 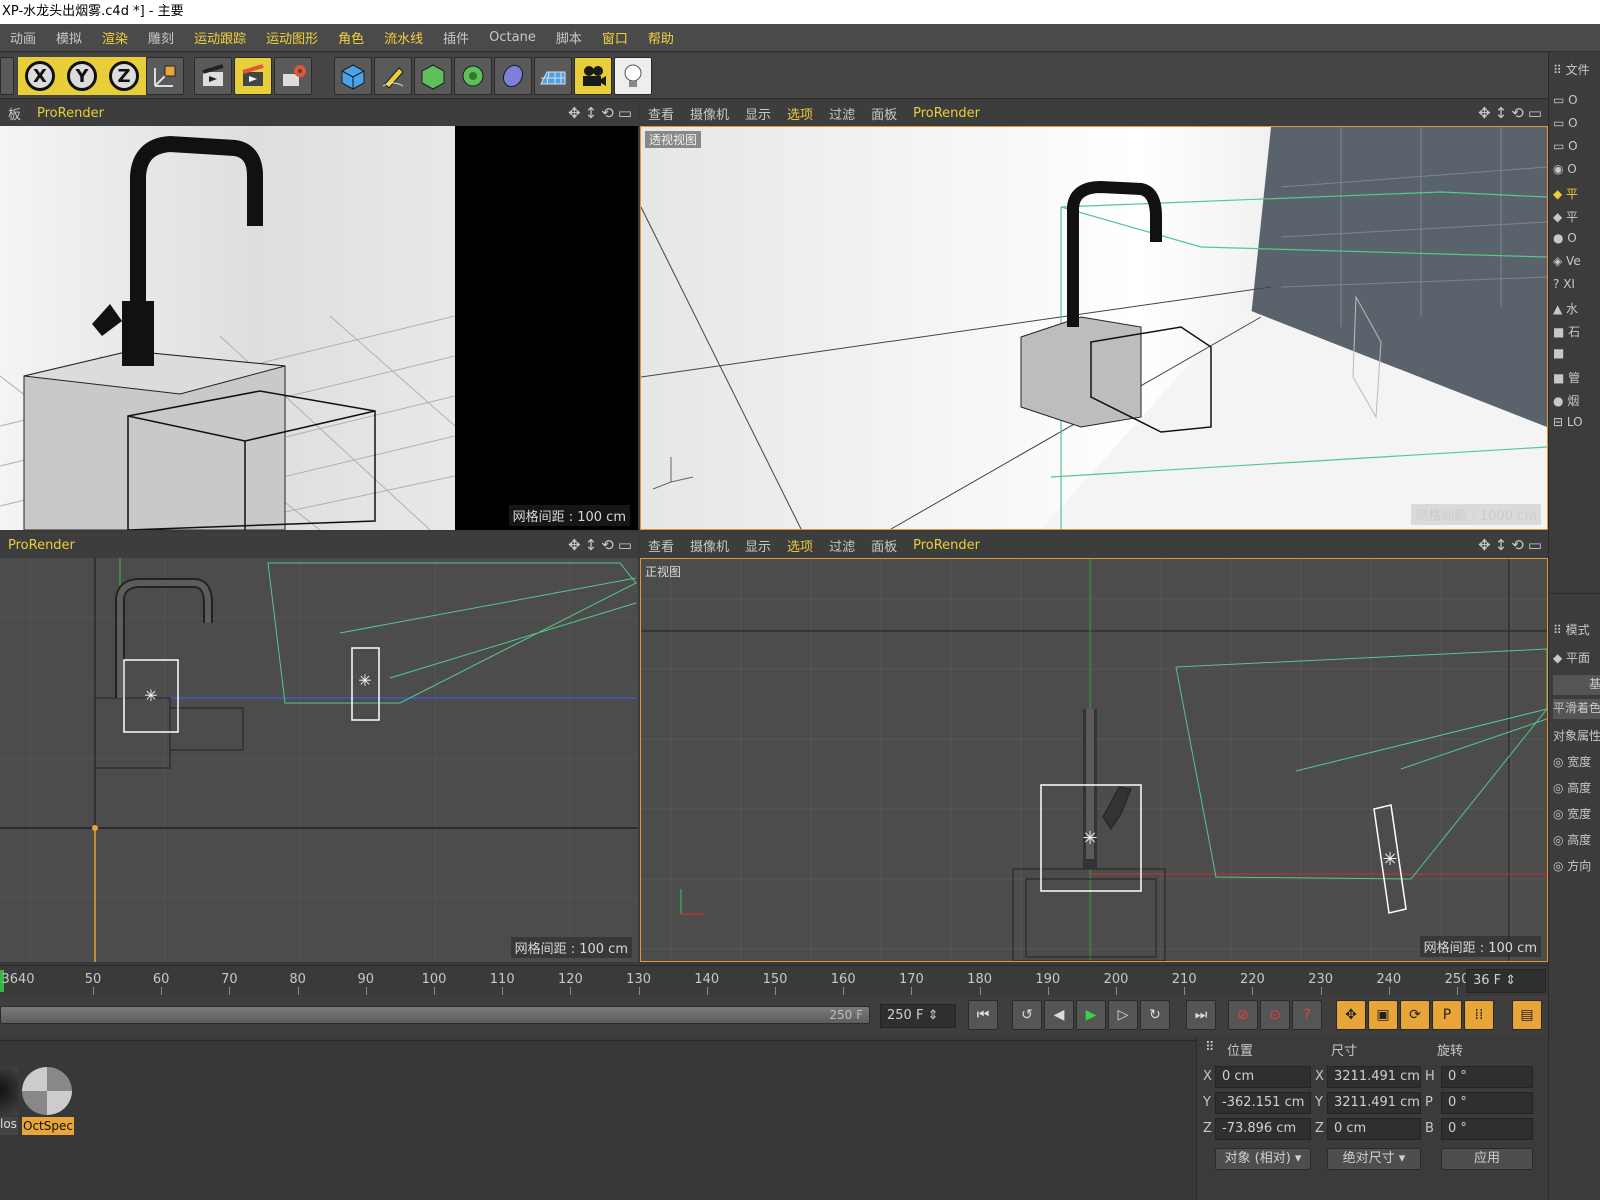 I want to click on keyframe-selection-button: ?, so click(x=1307, y=1015).